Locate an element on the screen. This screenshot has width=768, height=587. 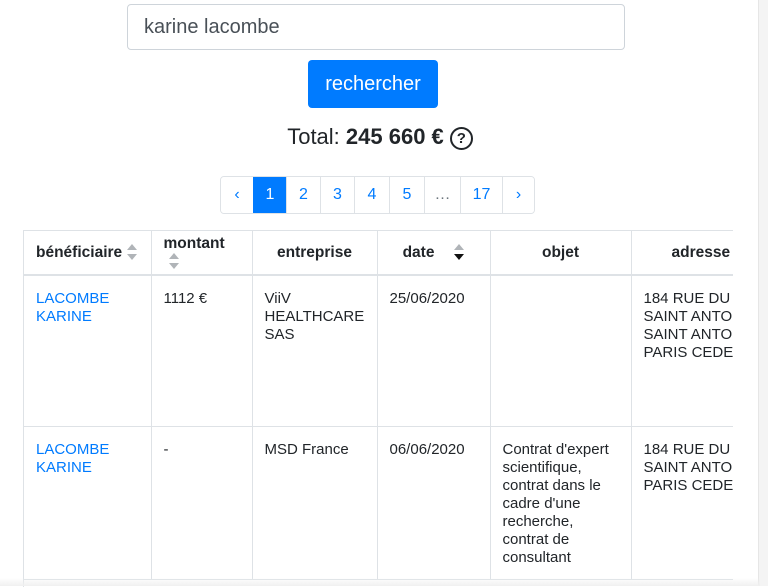
header-beneficiaire-label: bénéficiaire is located at coordinates (79, 252).